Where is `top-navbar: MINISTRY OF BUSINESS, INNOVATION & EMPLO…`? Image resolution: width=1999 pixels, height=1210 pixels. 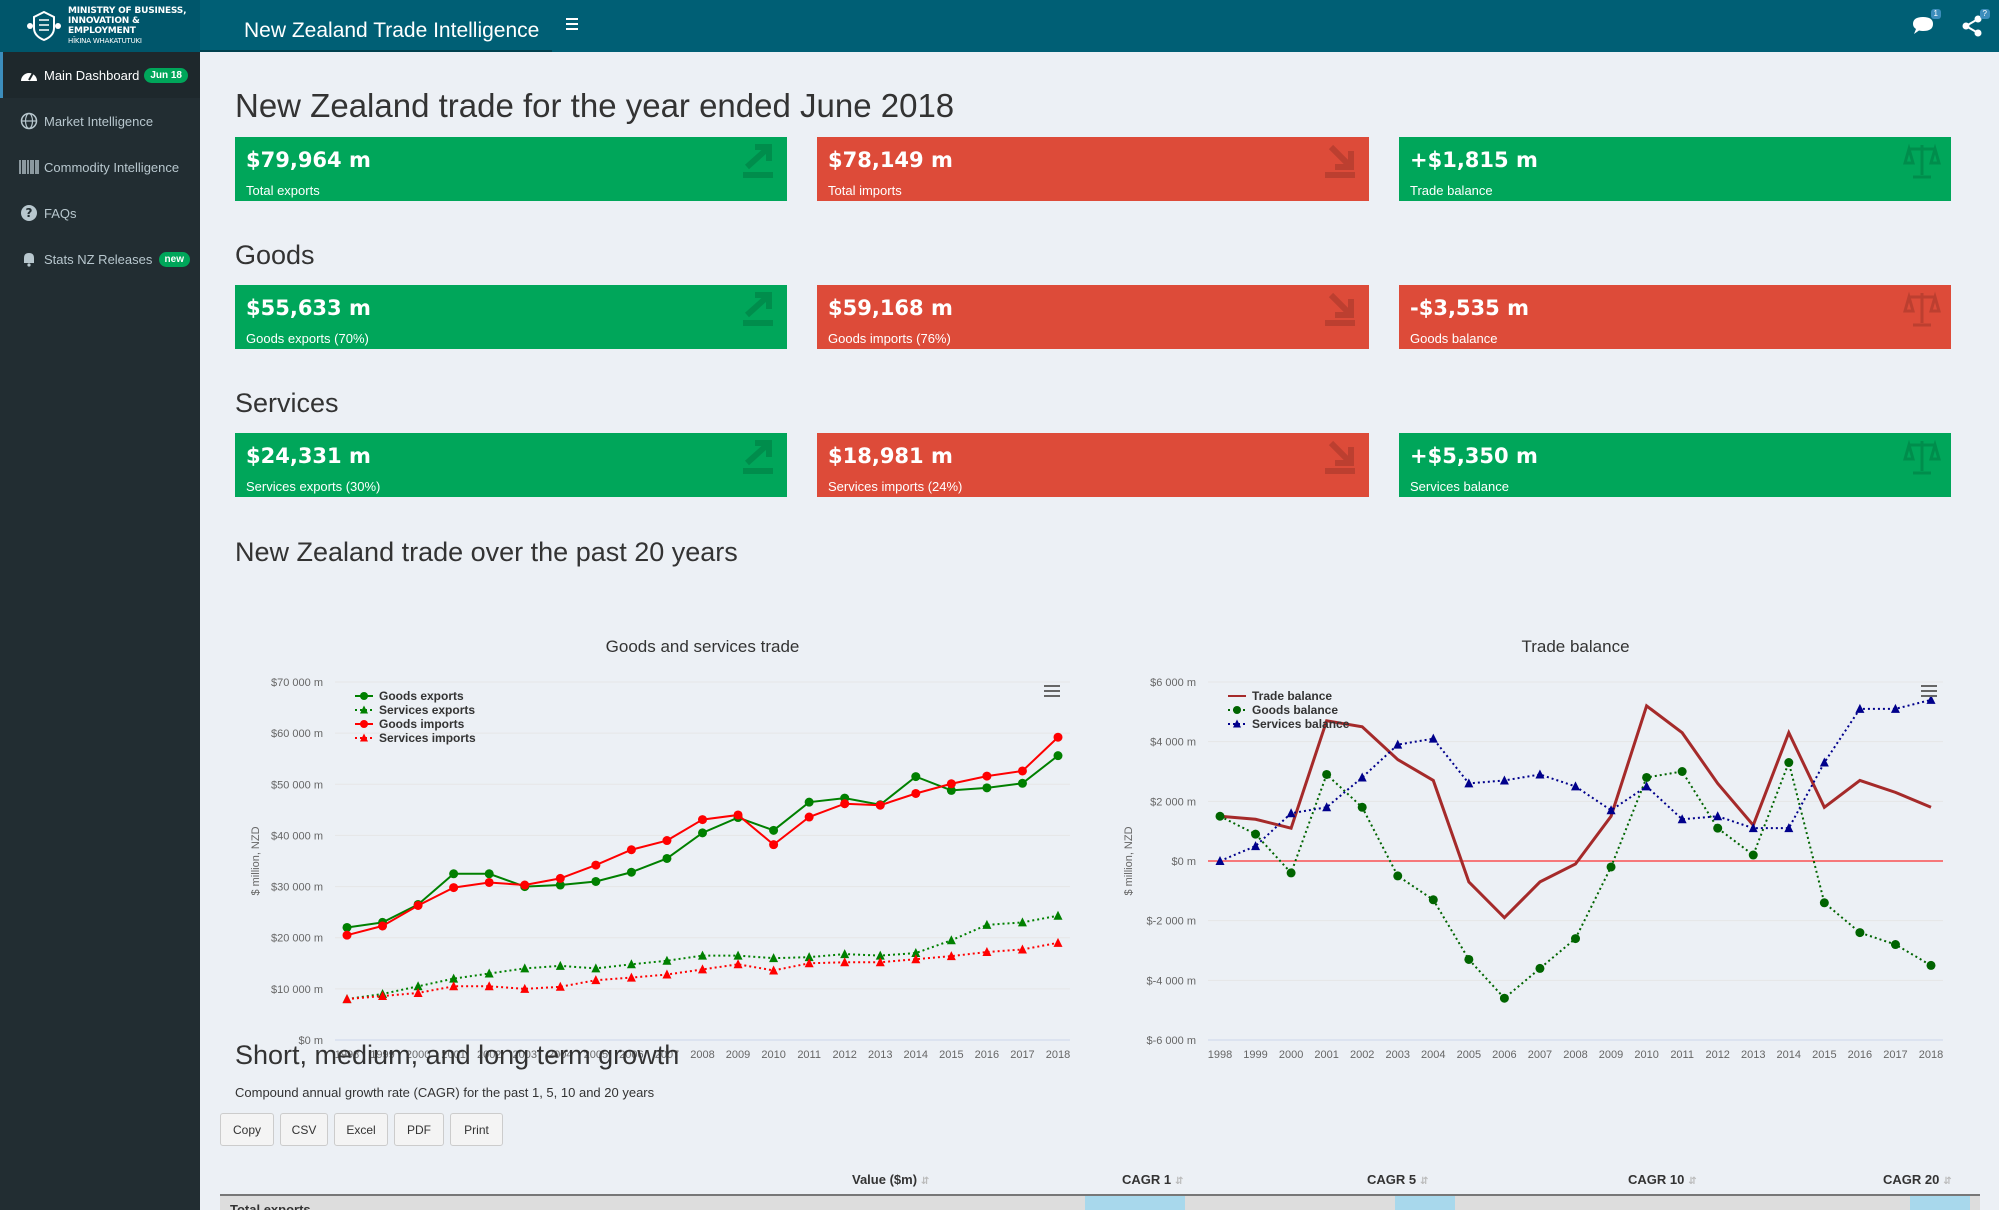
top-navbar: MINISTRY OF BUSINESS, INNOVATION & EMPLO… is located at coordinates (999, 26).